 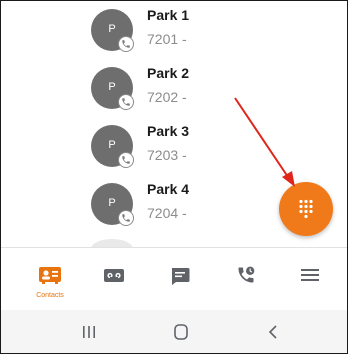 I want to click on dialpad-icon, so click(x=306, y=209).